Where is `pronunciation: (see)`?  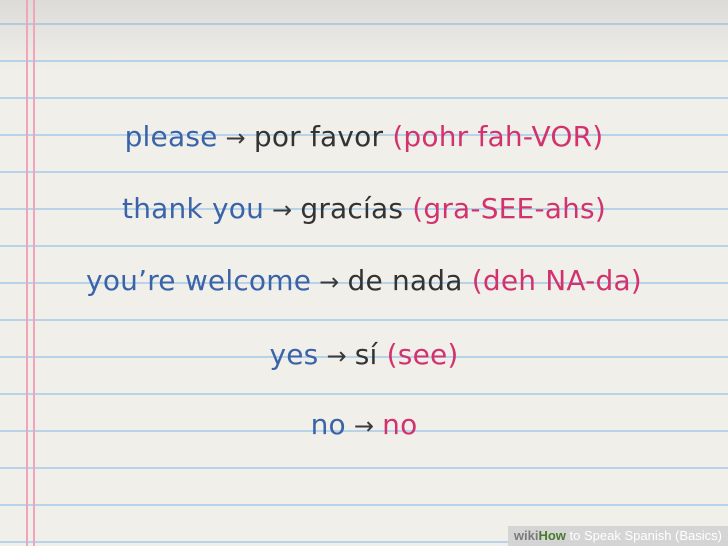 pronunciation: (see) is located at coordinates (422, 354).